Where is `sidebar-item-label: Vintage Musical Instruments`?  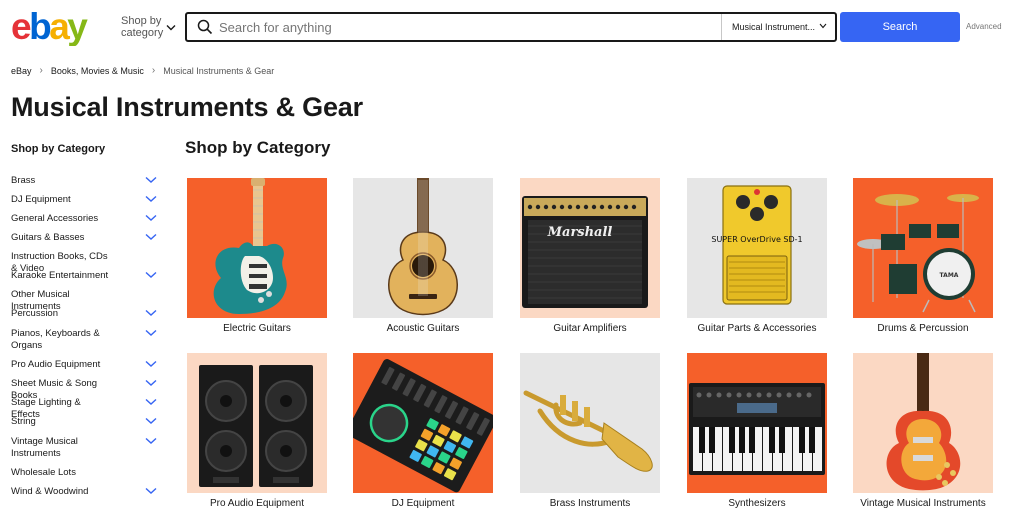 sidebar-item-label: Vintage Musical Instruments is located at coordinates (44, 447).